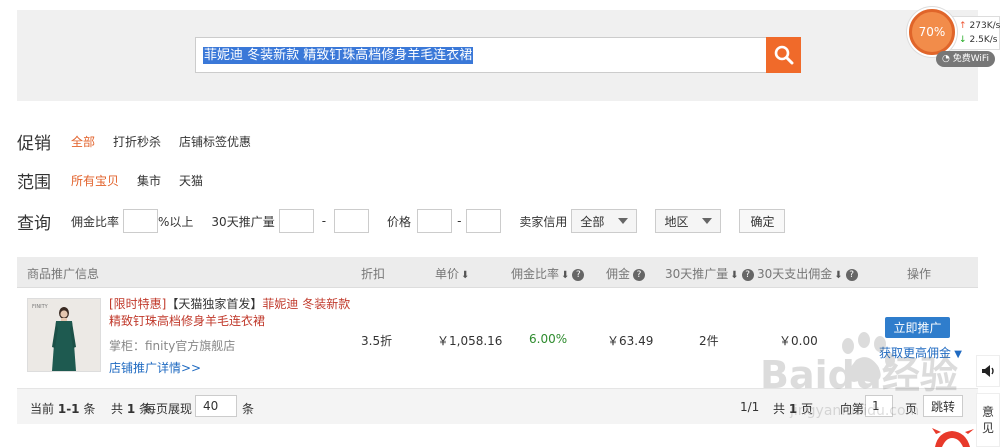 The width and height of the screenshot is (1000, 447). Describe the element at coordinates (484, 221) in the screenshot. I see `price-max-input` at that location.